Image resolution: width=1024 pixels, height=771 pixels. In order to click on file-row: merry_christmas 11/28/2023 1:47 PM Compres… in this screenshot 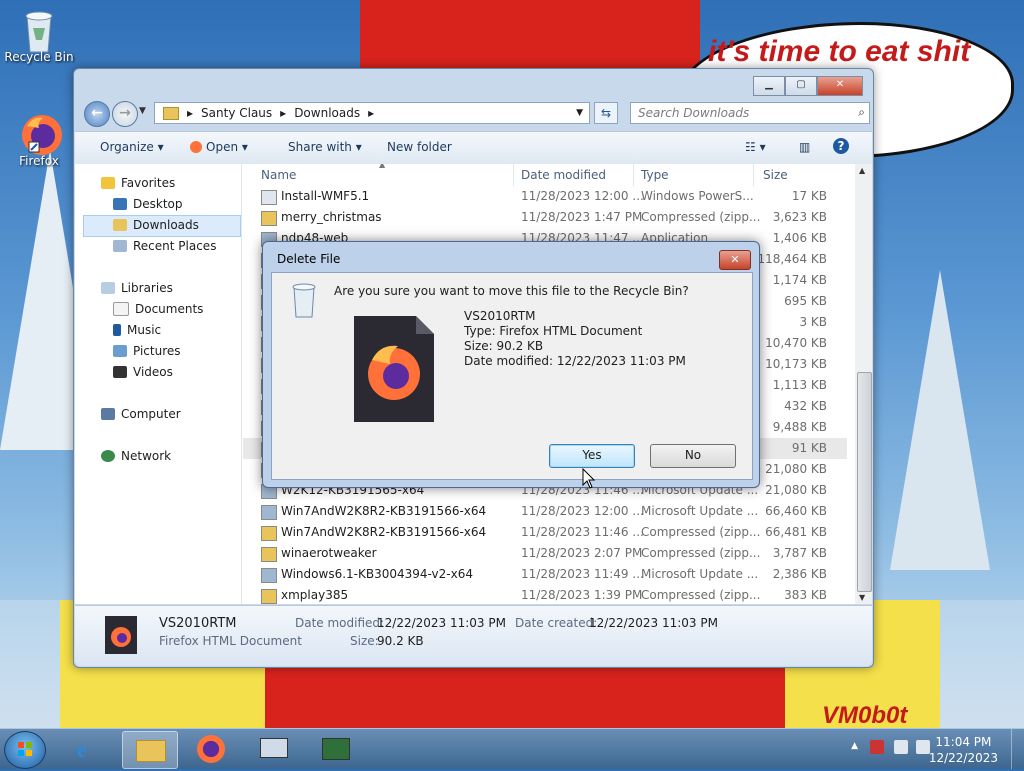, I will do `click(545, 217)`.